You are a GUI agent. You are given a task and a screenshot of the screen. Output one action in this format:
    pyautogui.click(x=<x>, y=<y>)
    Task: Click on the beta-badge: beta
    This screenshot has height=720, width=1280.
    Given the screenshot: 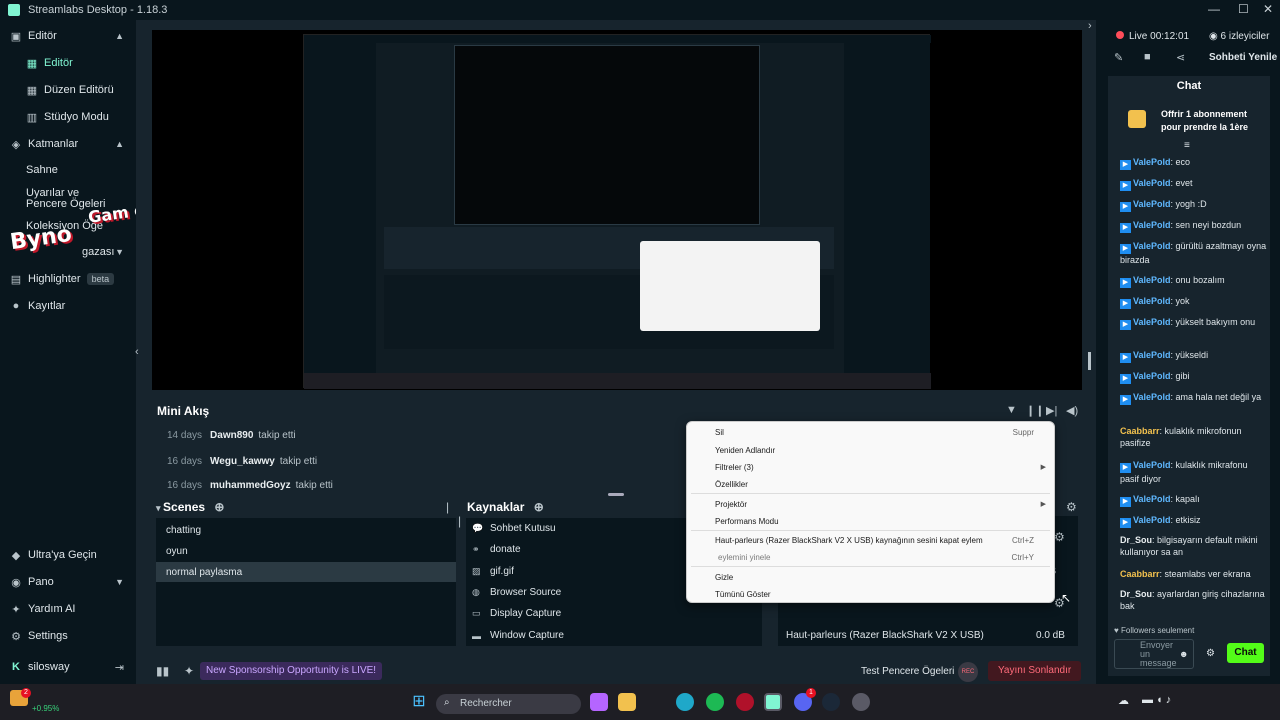 What is the action you would take?
    pyautogui.click(x=100, y=279)
    